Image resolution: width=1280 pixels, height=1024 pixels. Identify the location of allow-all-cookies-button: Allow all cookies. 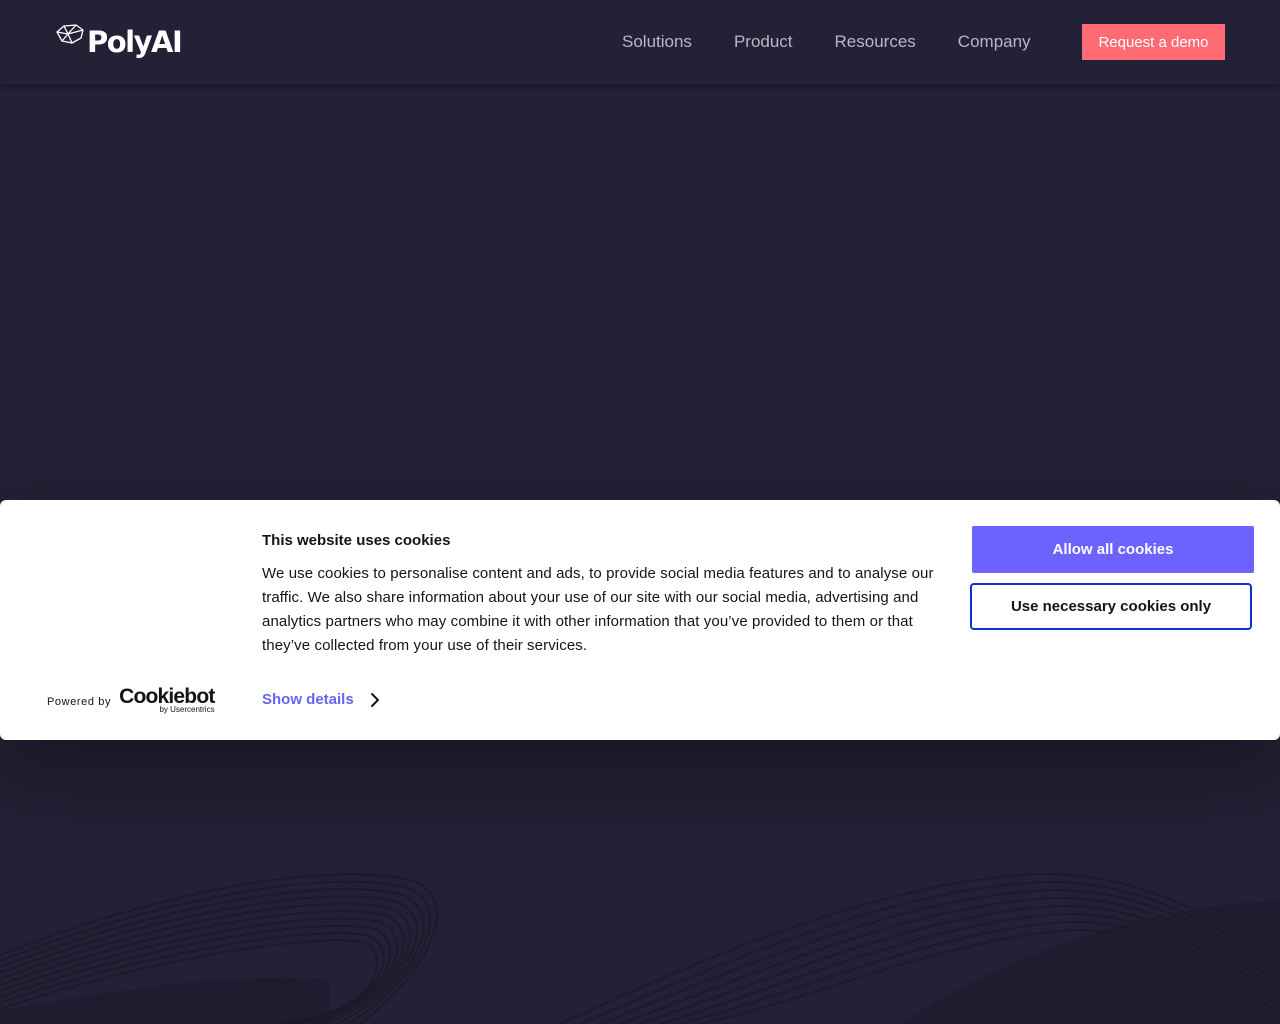
(1113, 549).